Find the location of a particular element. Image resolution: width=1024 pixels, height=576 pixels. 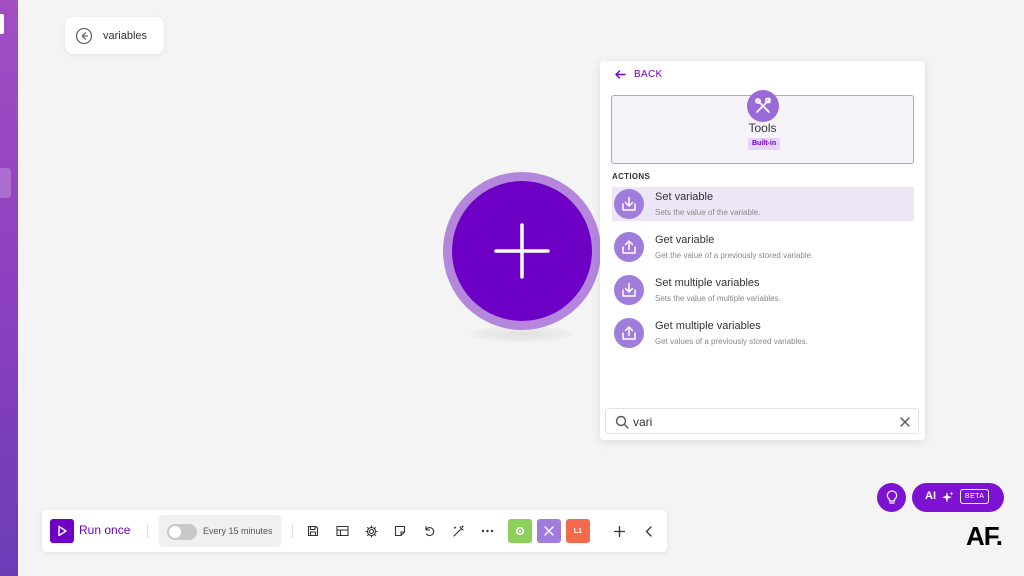

collapse-toolbar-button is located at coordinates (648, 531).